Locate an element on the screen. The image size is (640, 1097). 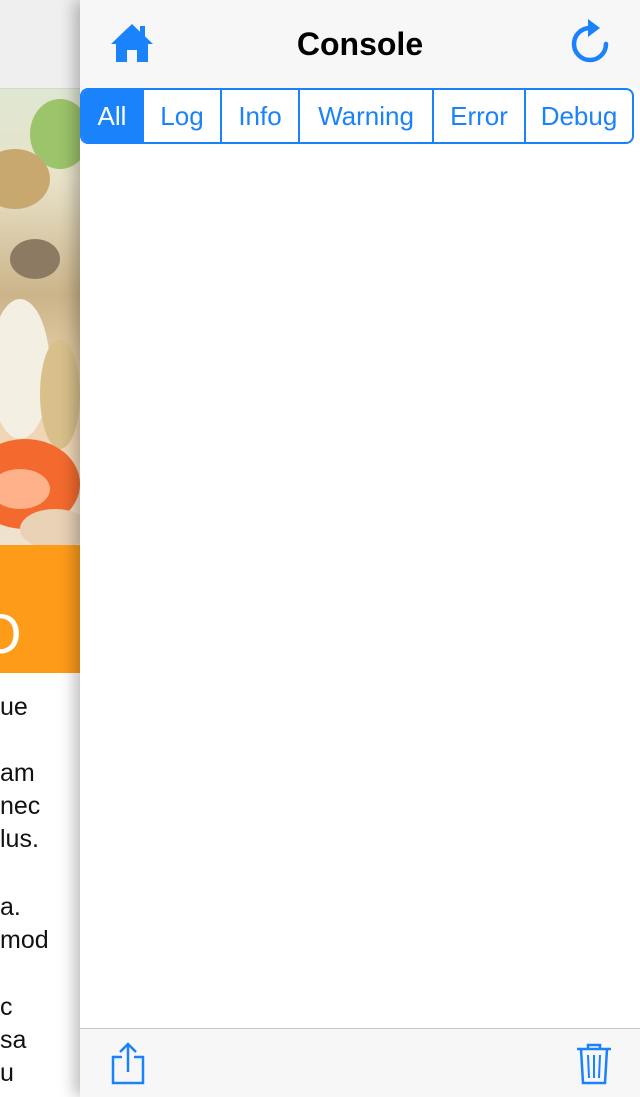
log-level-filter: All Log Info Warning Error Debug is located at coordinates (357, 116).